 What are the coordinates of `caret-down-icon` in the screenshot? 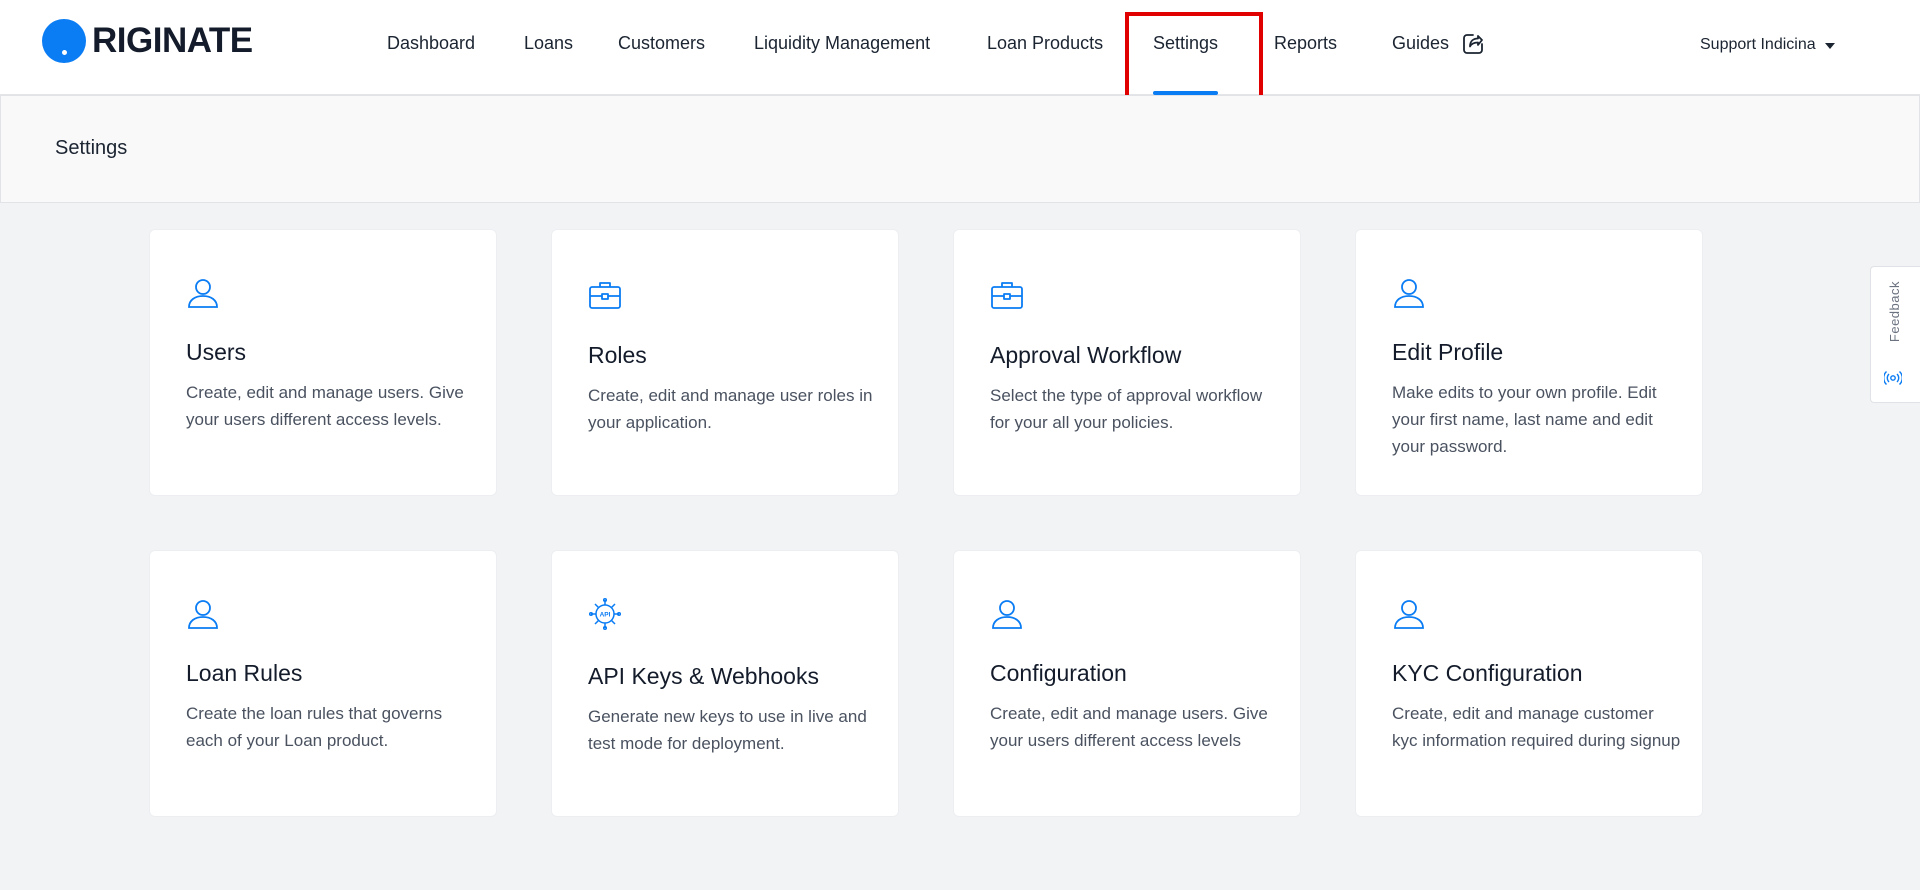 It's located at (1829, 46).